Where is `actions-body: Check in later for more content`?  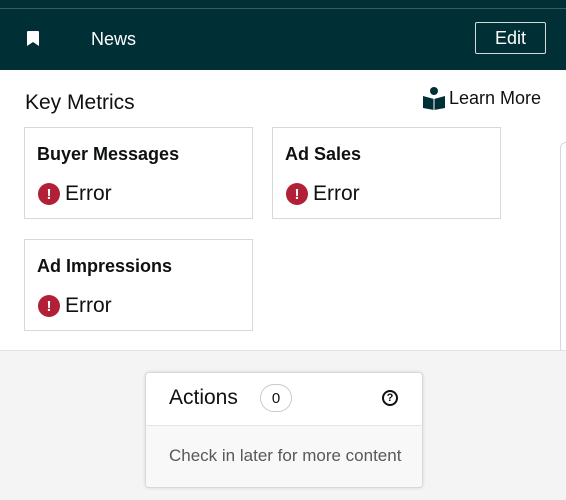 actions-body: Check in later for more content is located at coordinates (284, 456).